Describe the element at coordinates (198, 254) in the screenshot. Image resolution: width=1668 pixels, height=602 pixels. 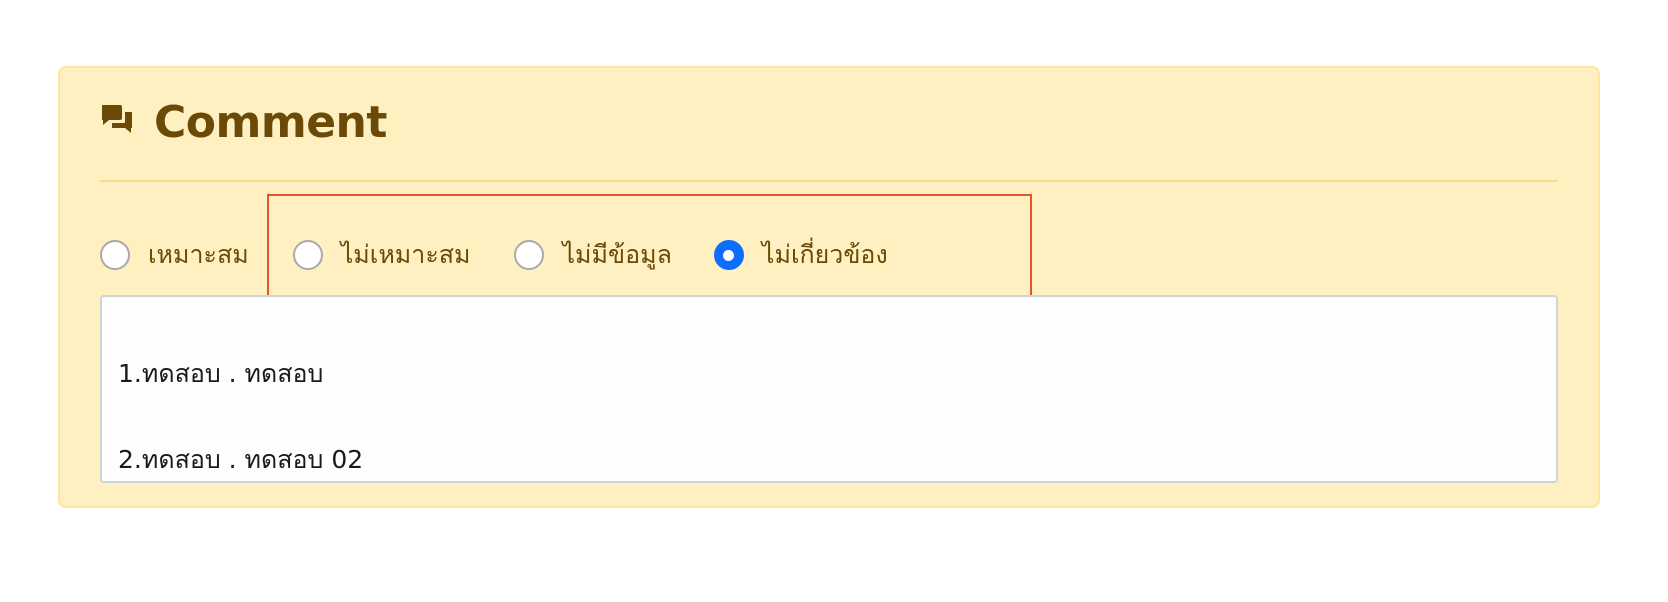
I see `radio-label: เหมาะสม` at that location.